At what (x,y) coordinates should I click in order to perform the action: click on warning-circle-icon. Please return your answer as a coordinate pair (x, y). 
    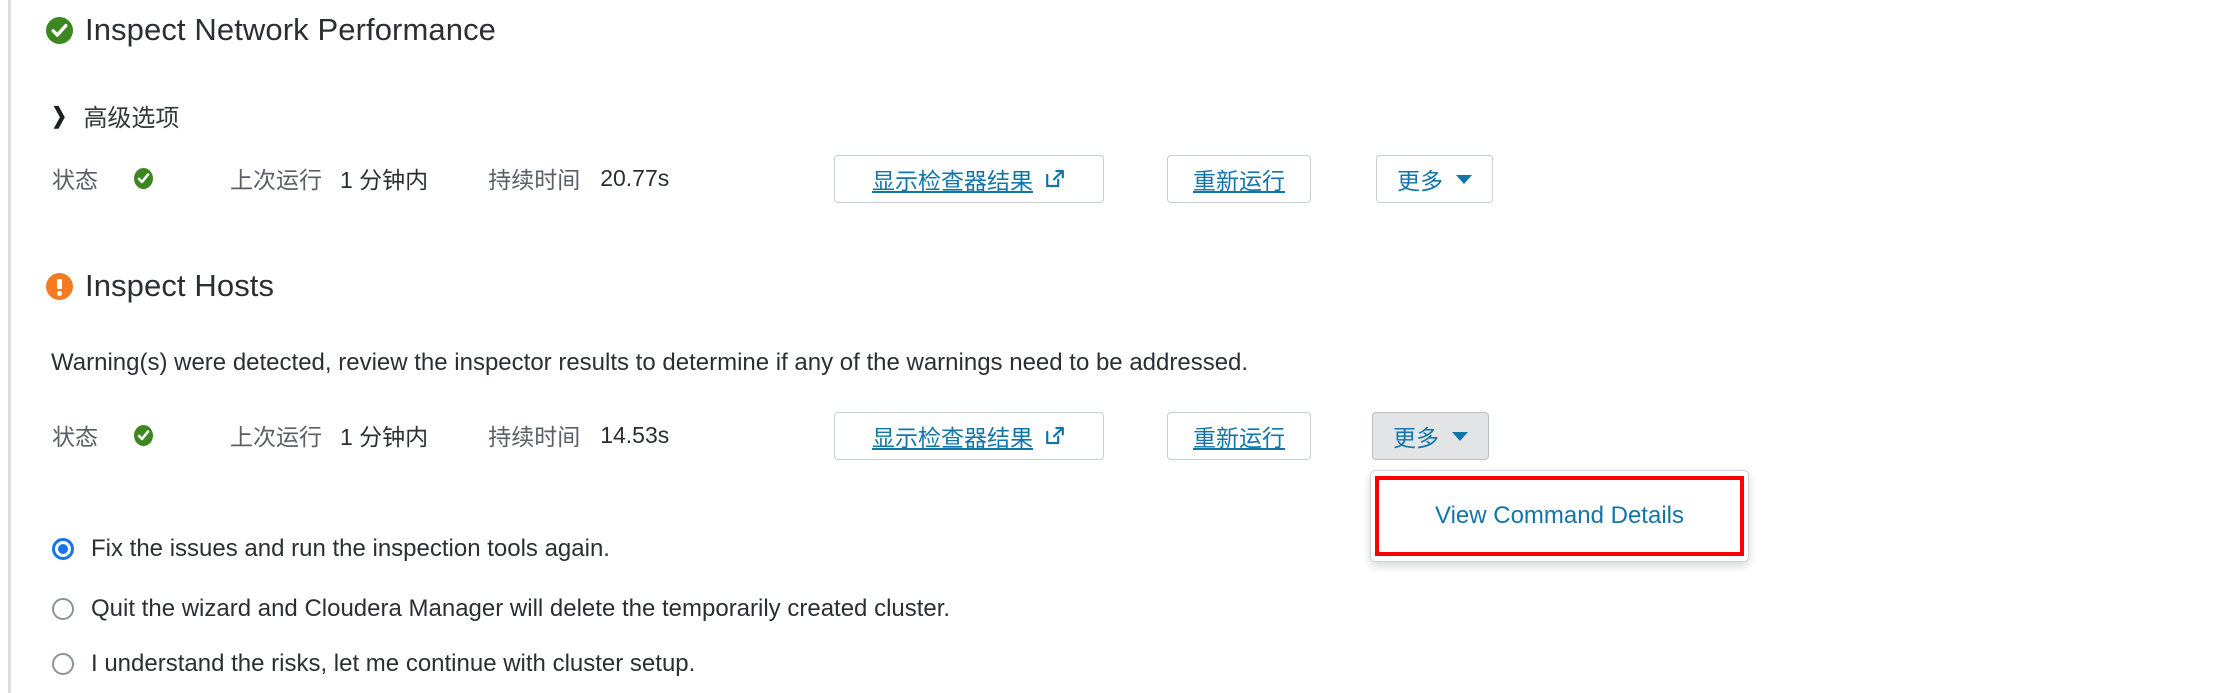
    Looking at the image, I should click on (59, 286).